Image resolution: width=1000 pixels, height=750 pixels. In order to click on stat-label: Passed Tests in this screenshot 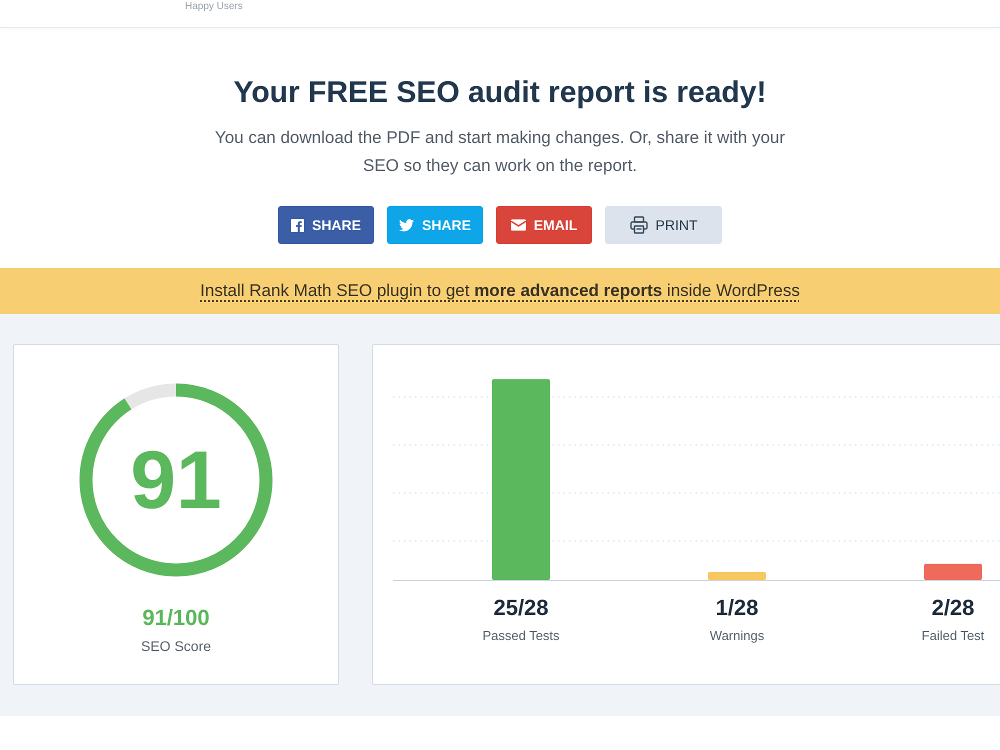, I will do `click(521, 636)`.